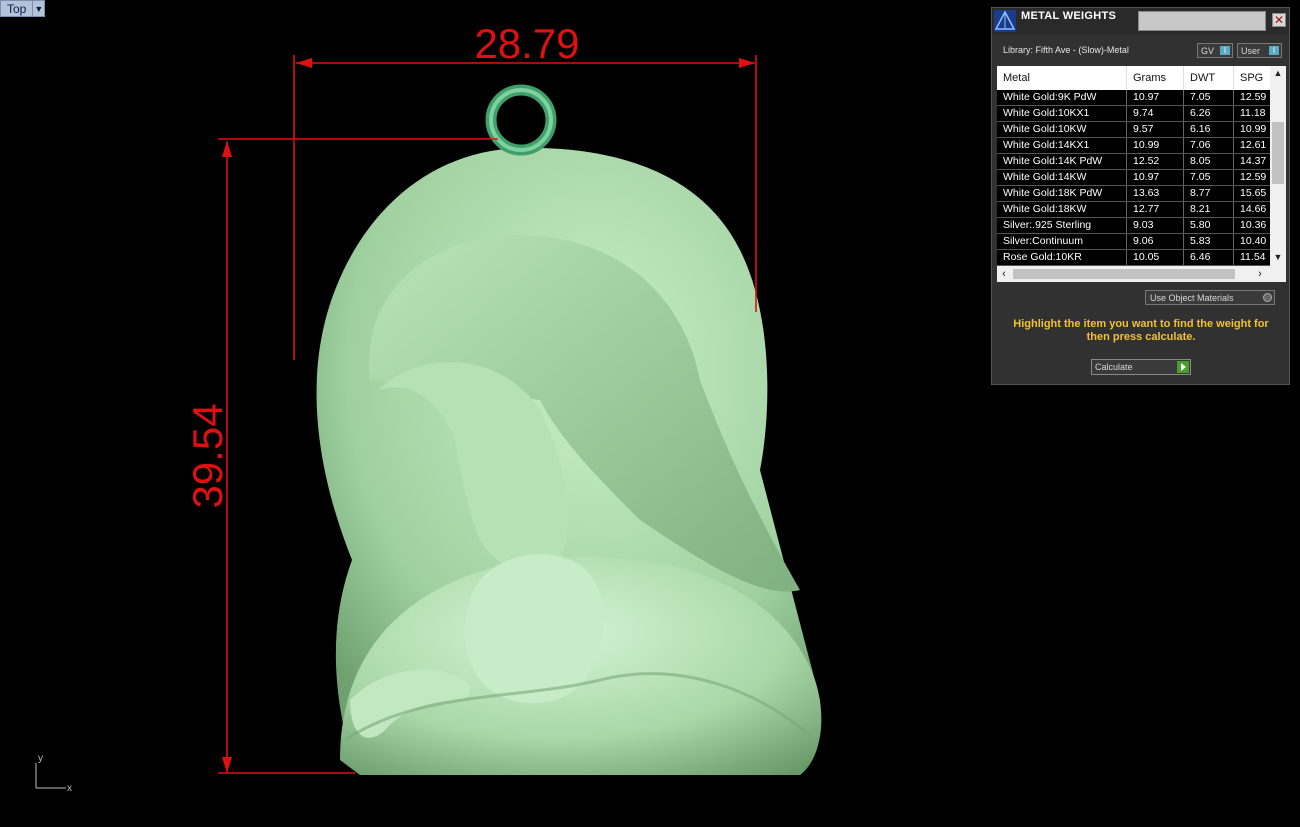 Image resolution: width=1300 pixels, height=827 pixels. What do you see at coordinates (1155, 129) in the screenshot?
I see `cell-grams: 9.57` at bounding box center [1155, 129].